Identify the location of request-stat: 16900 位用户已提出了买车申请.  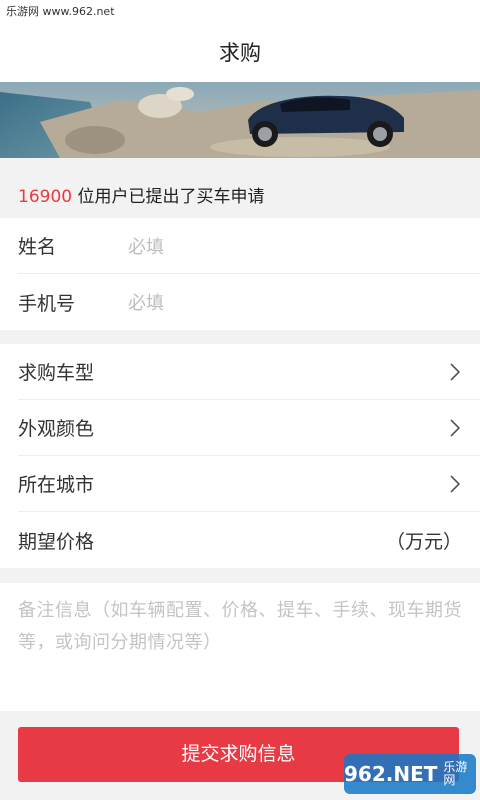
(240, 188).